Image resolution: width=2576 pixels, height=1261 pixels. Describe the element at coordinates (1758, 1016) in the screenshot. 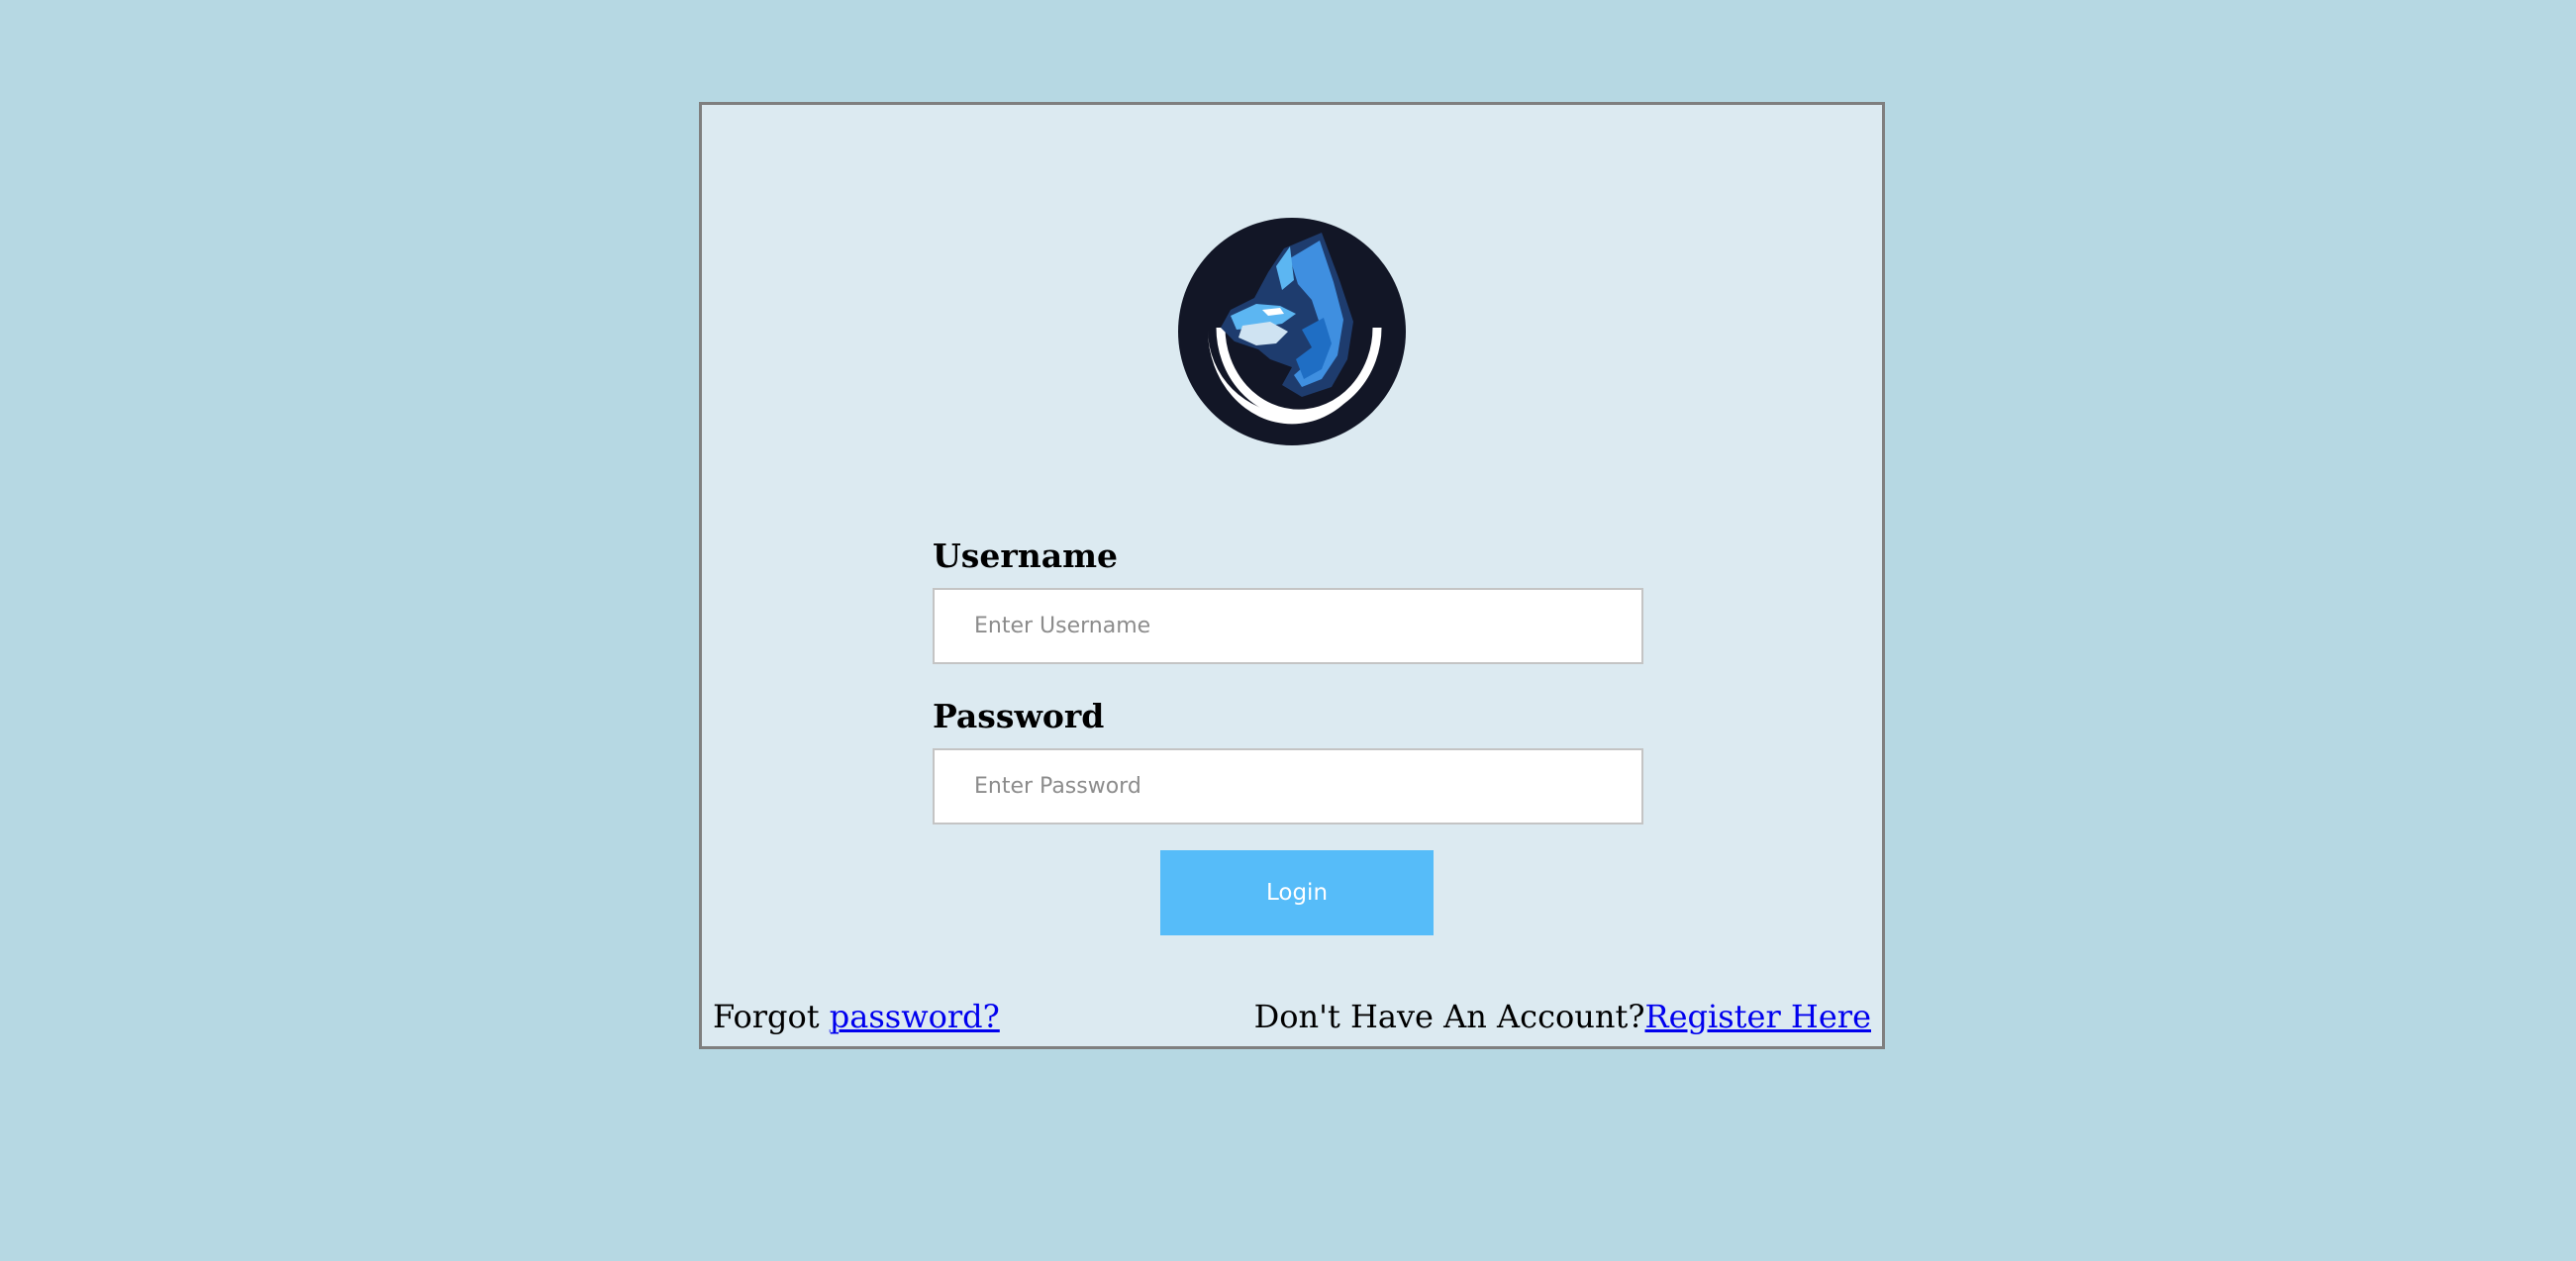

I see `register-link: Register Here` at that location.